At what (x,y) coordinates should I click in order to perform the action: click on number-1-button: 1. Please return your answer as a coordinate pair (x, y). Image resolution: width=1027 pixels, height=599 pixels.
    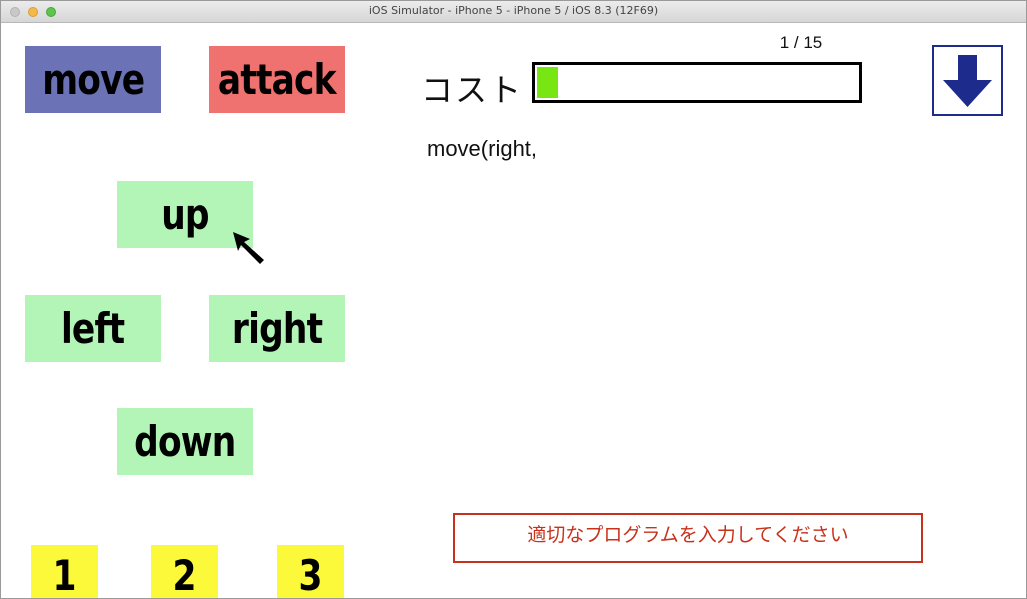
    Looking at the image, I should click on (64, 572).